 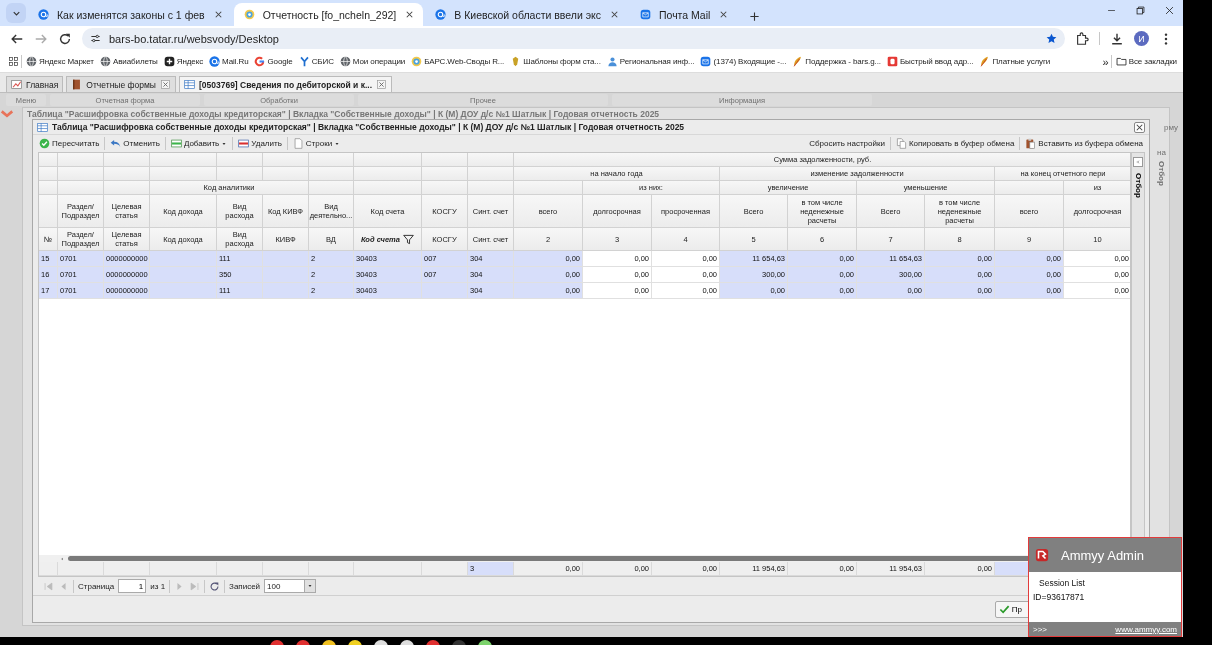 What do you see at coordinates (345, 61) in the screenshot?
I see `globe-icon` at bounding box center [345, 61].